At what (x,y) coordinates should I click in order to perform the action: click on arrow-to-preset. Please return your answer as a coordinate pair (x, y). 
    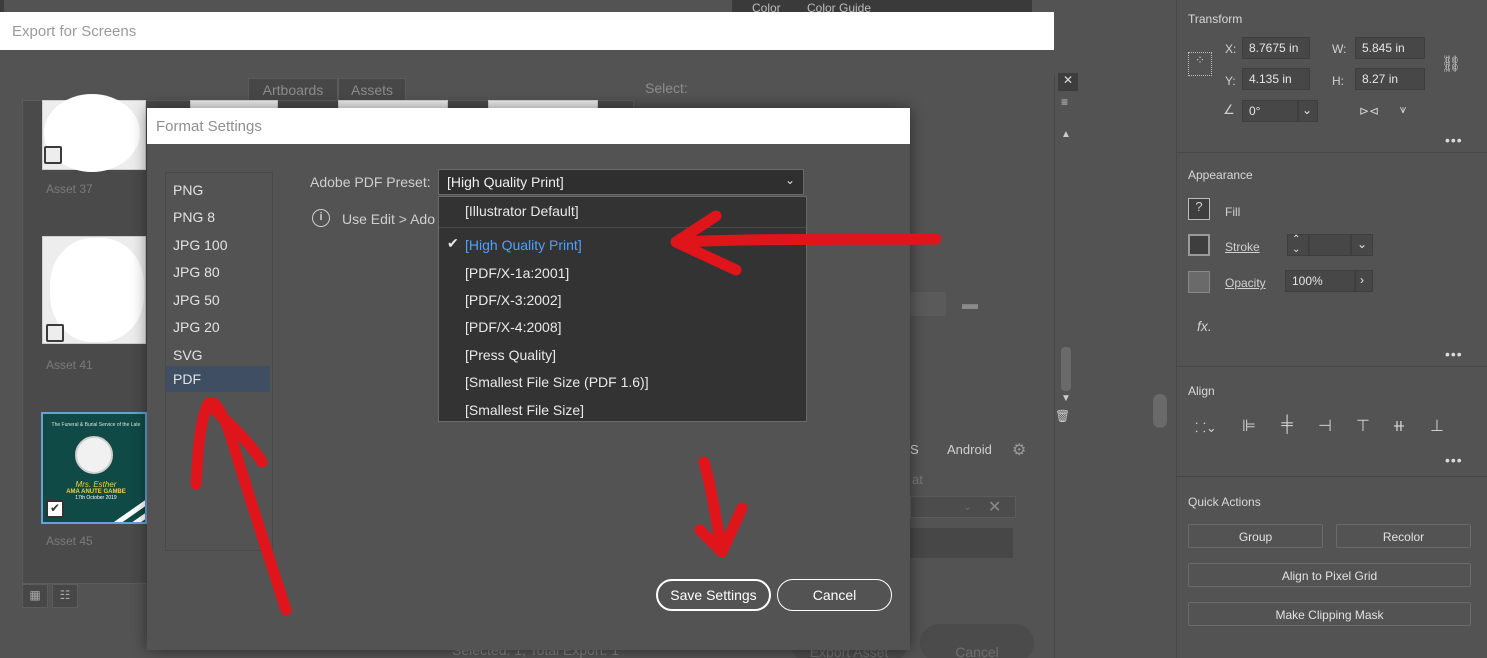
    Looking at the image, I should click on (808, 240).